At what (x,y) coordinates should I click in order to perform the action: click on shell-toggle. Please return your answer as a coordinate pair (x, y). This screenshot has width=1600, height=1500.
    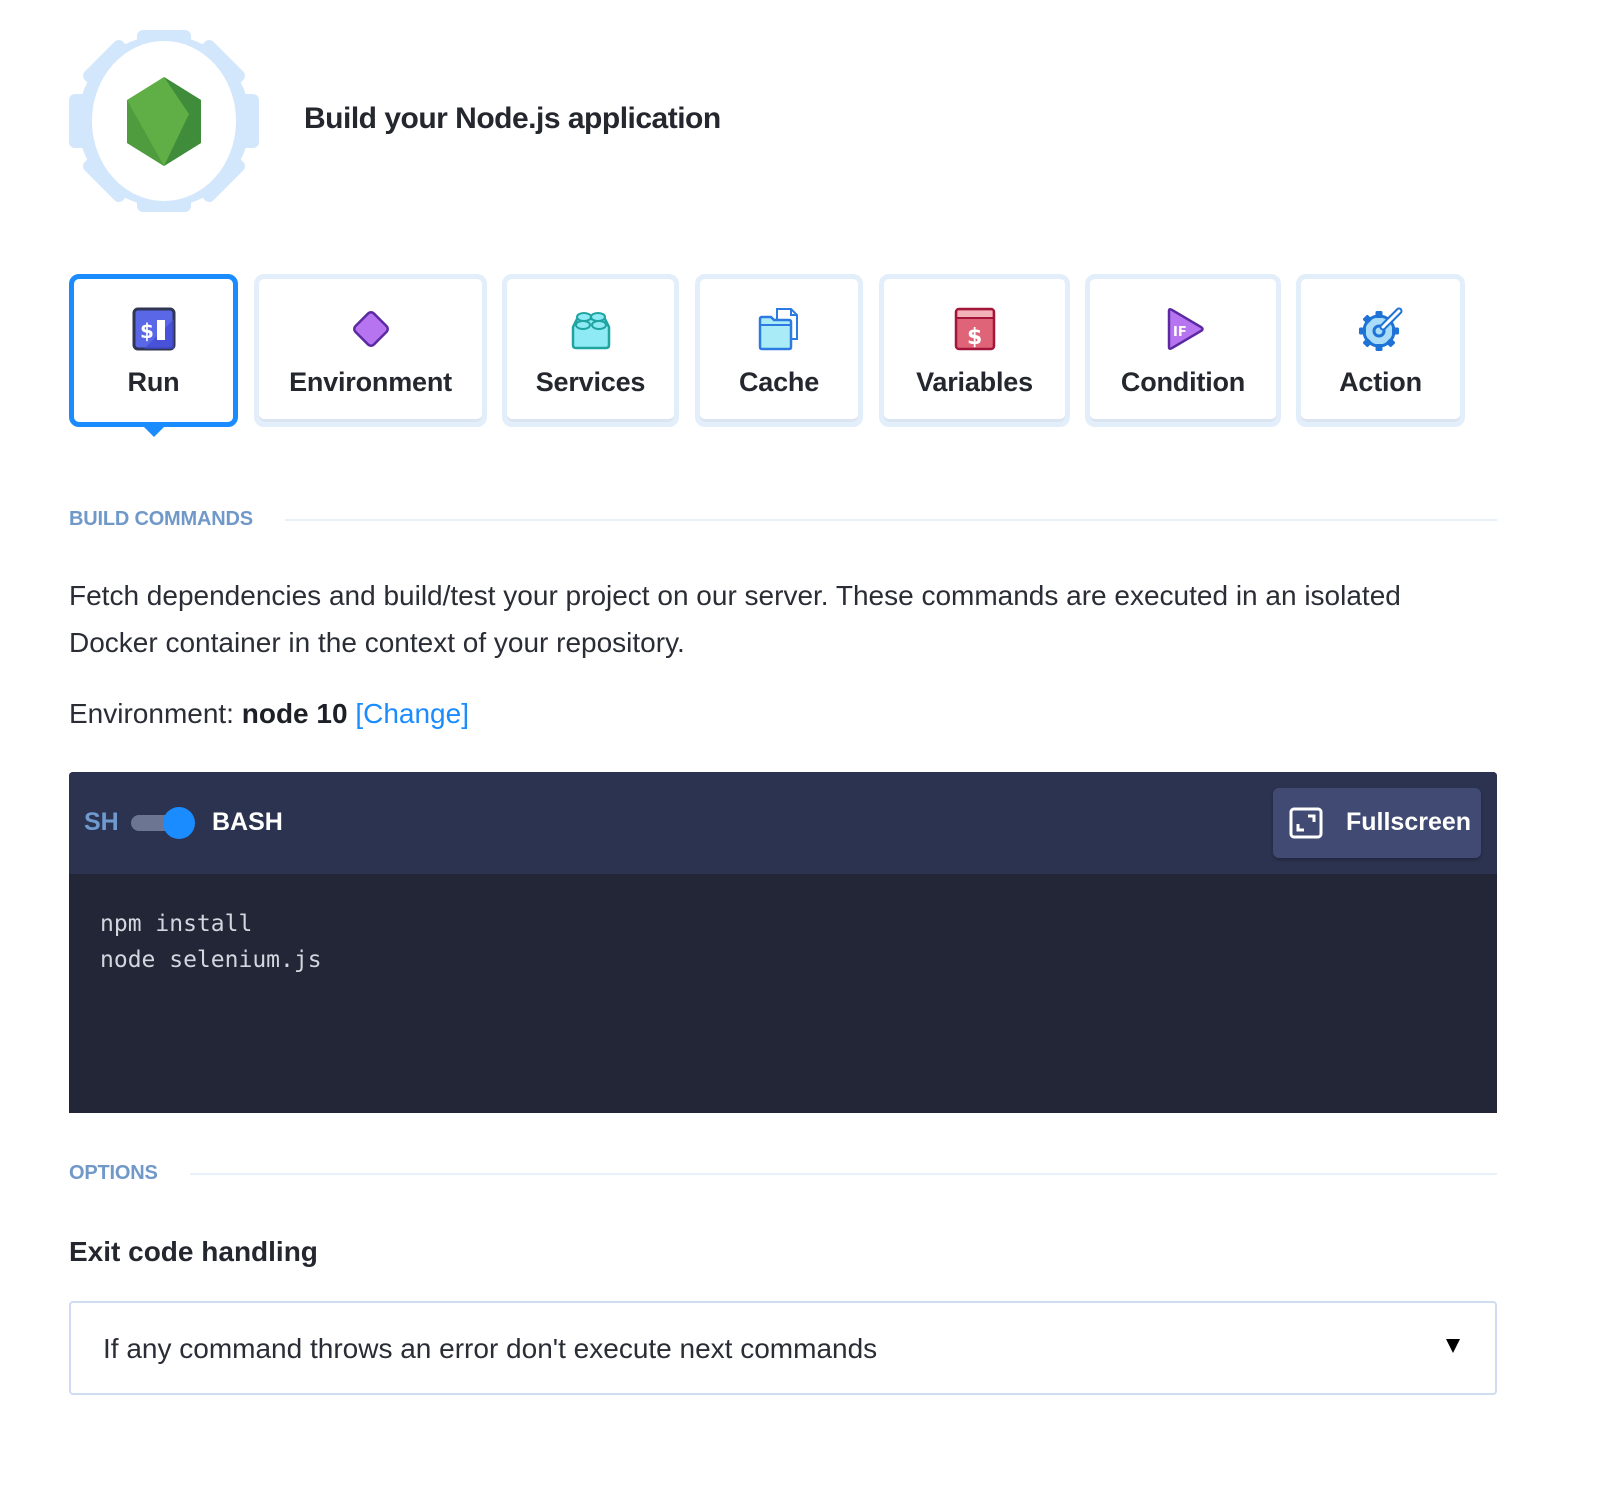
    Looking at the image, I should click on (164, 823).